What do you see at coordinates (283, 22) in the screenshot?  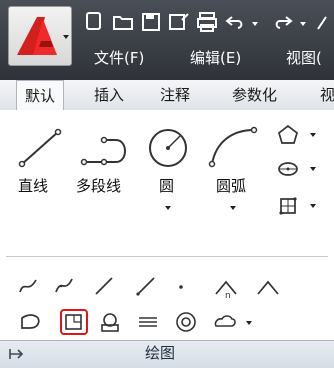 I see `redo-icon` at bounding box center [283, 22].